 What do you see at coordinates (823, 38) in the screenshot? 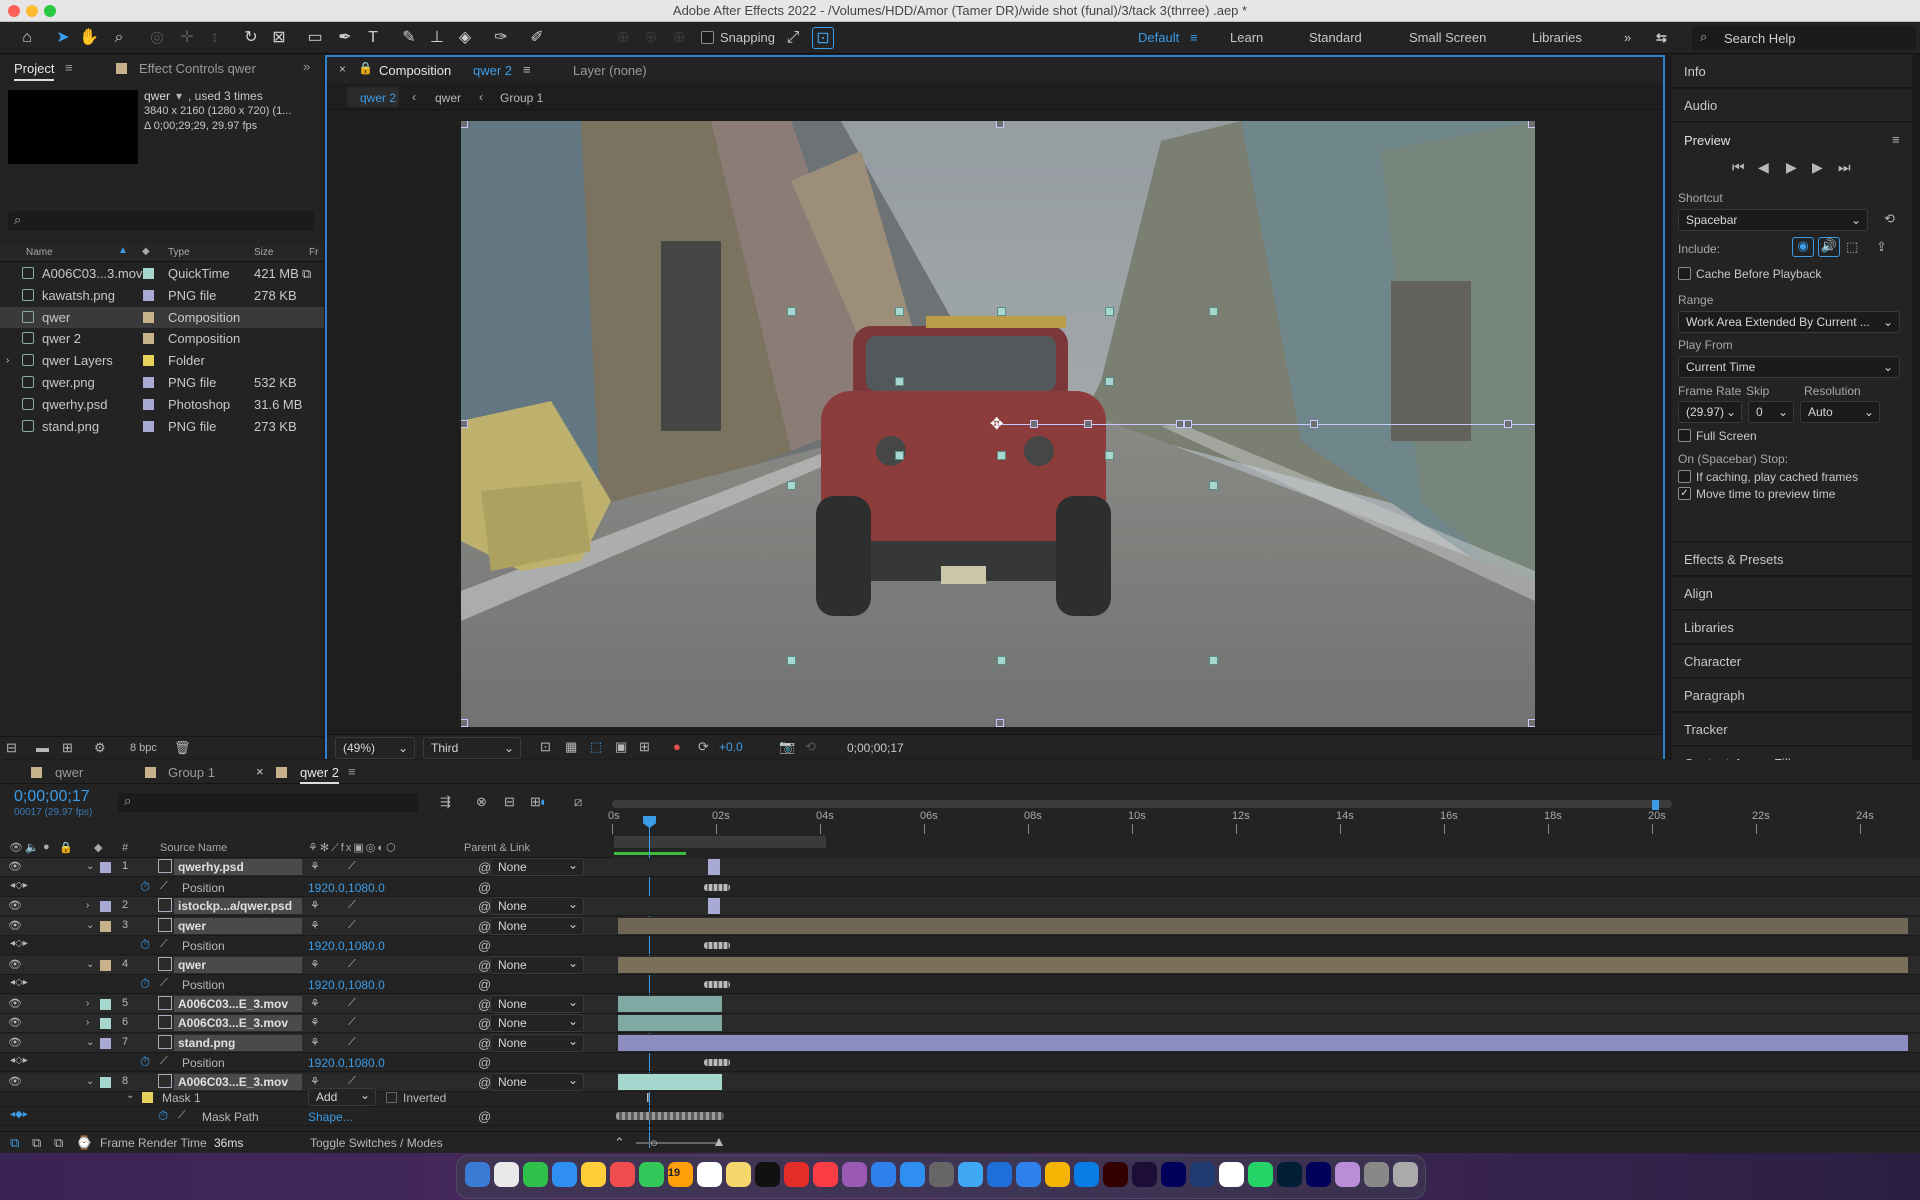
I see `snap-target-icon: ⊡` at bounding box center [823, 38].